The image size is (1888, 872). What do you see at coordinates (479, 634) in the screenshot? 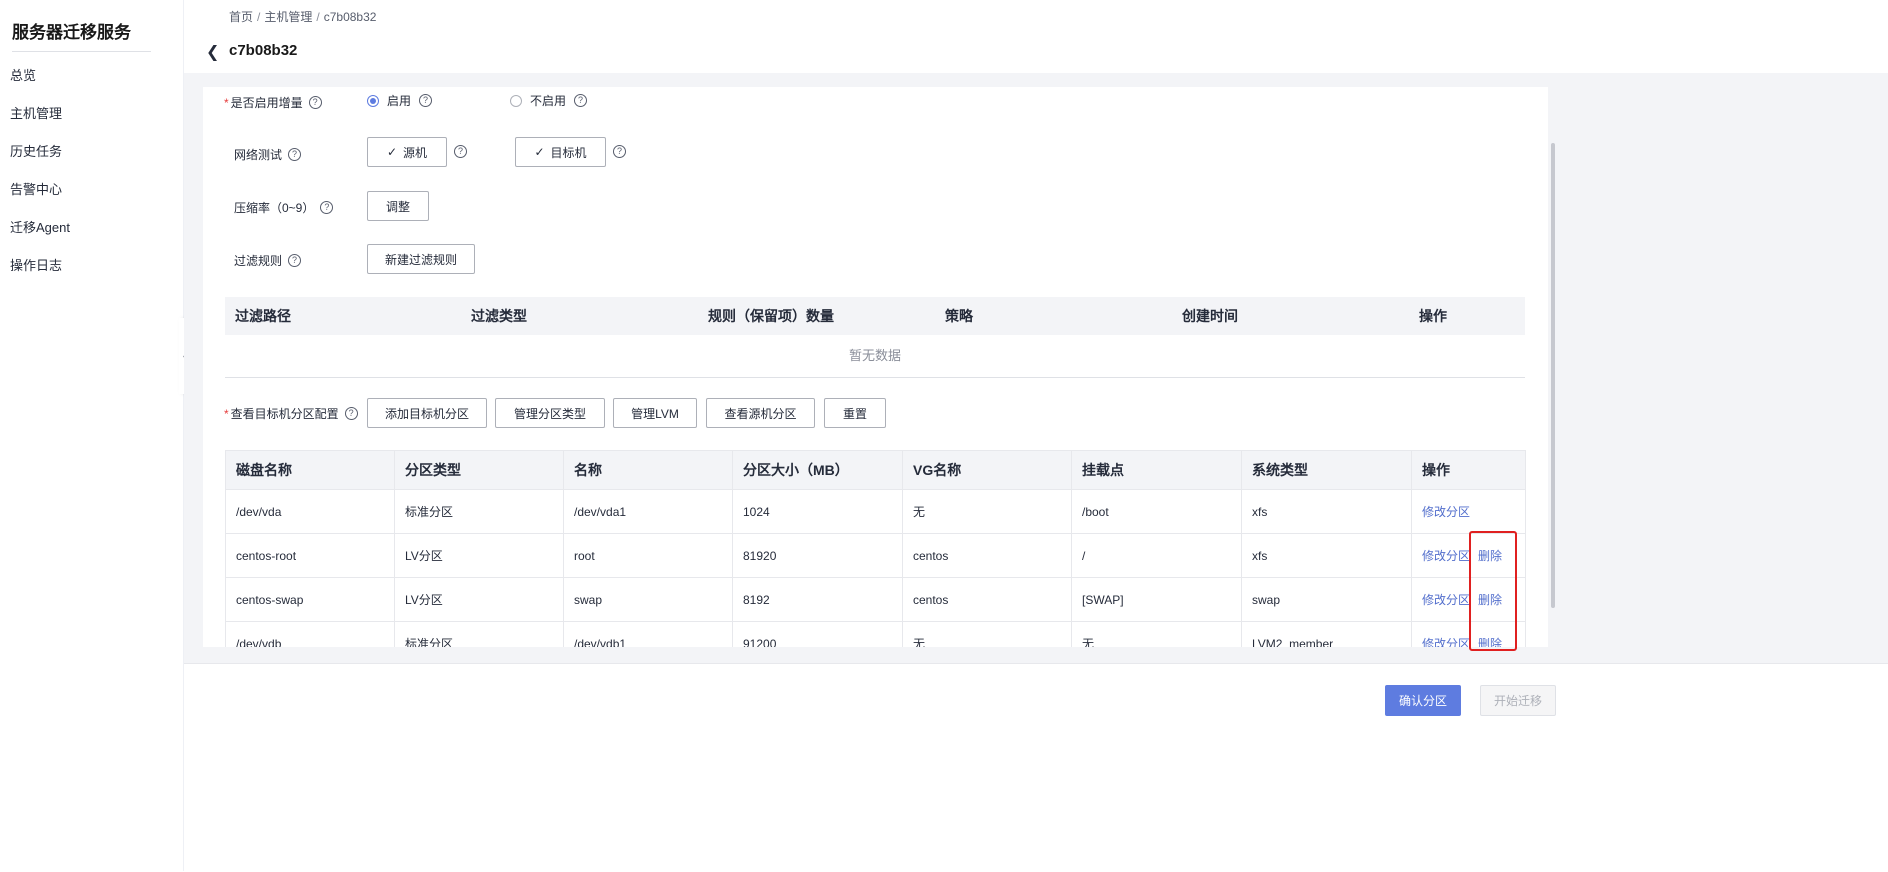
I see `cell-type: 标准分区` at bounding box center [479, 634].